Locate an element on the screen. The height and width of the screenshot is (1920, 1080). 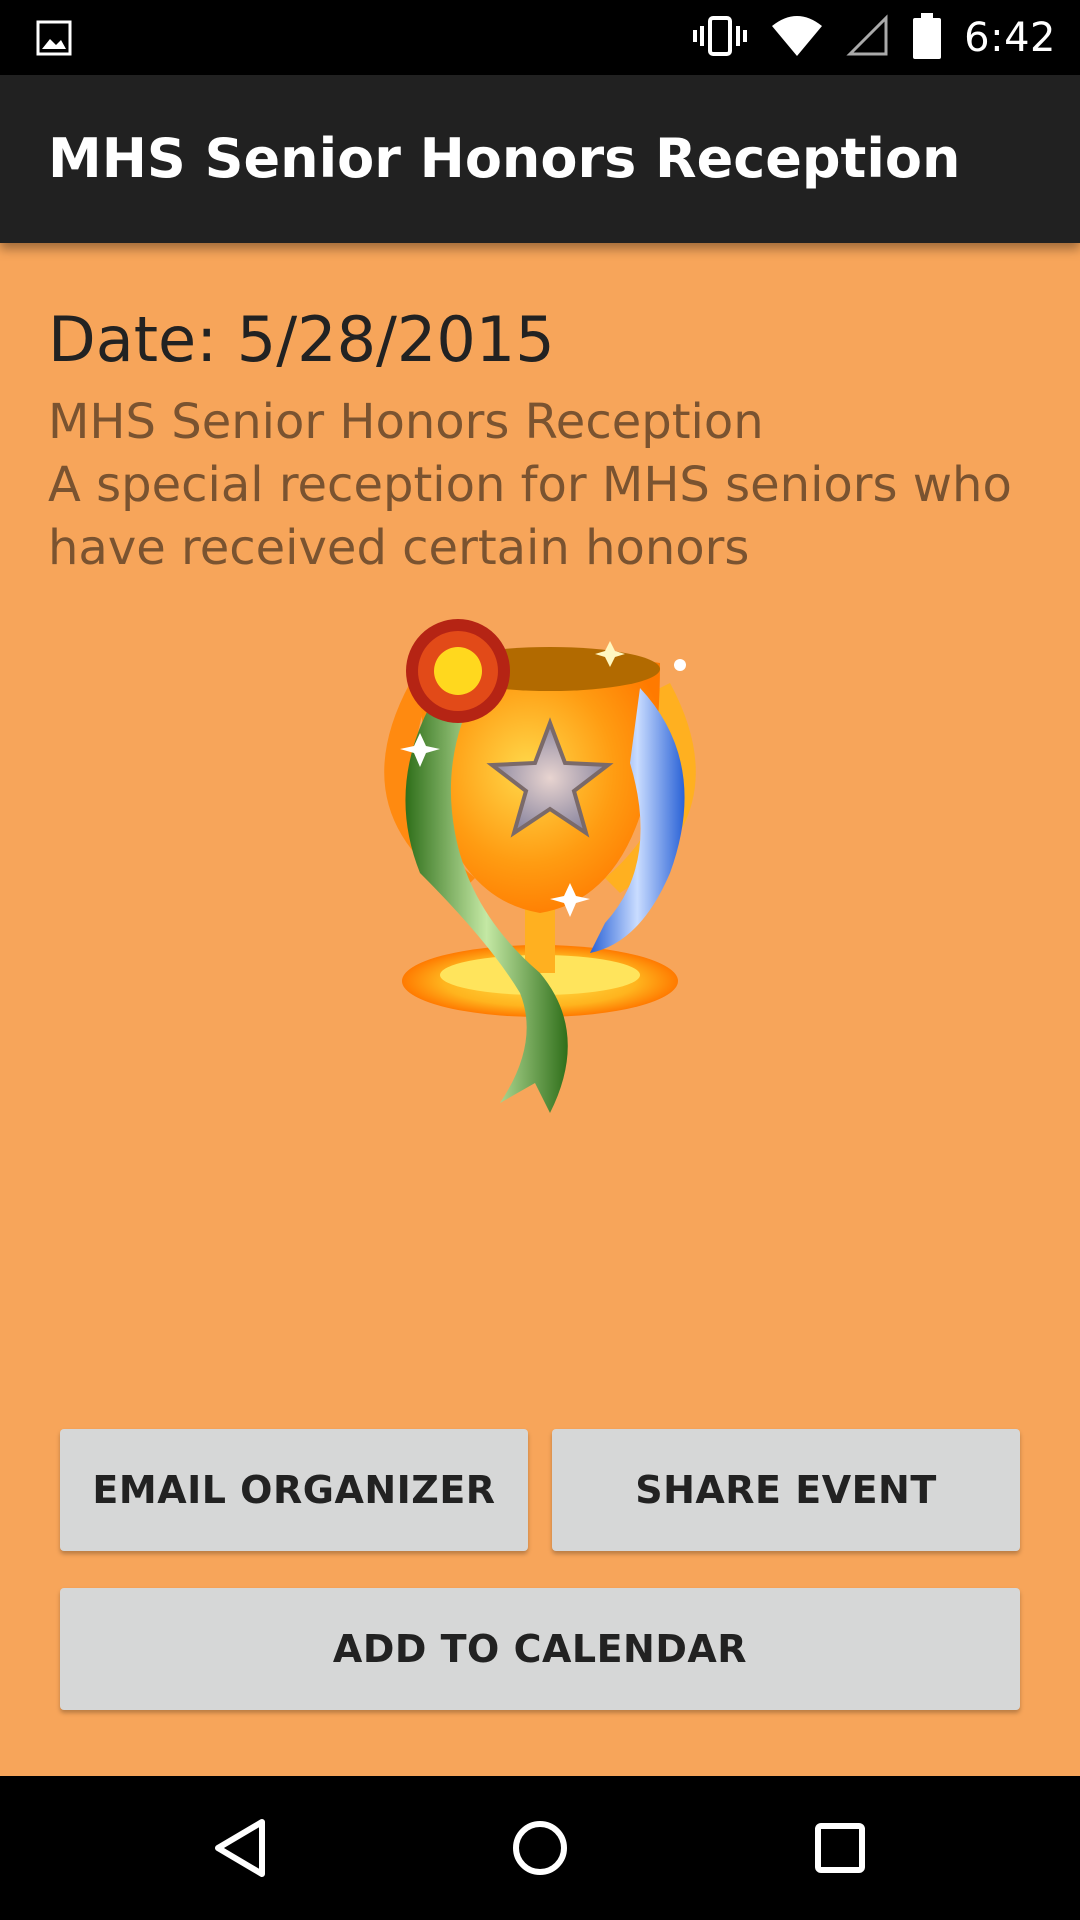
app-bar: MHS Senior Honors Reception is located at coordinates (540, 159).